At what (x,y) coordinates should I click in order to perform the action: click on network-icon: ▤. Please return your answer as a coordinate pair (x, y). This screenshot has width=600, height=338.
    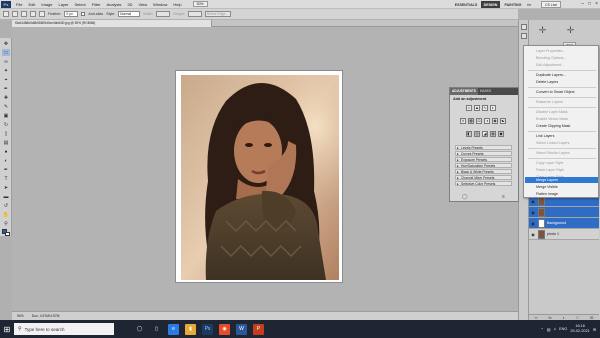
    Looking at the image, I should click on (549, 329).